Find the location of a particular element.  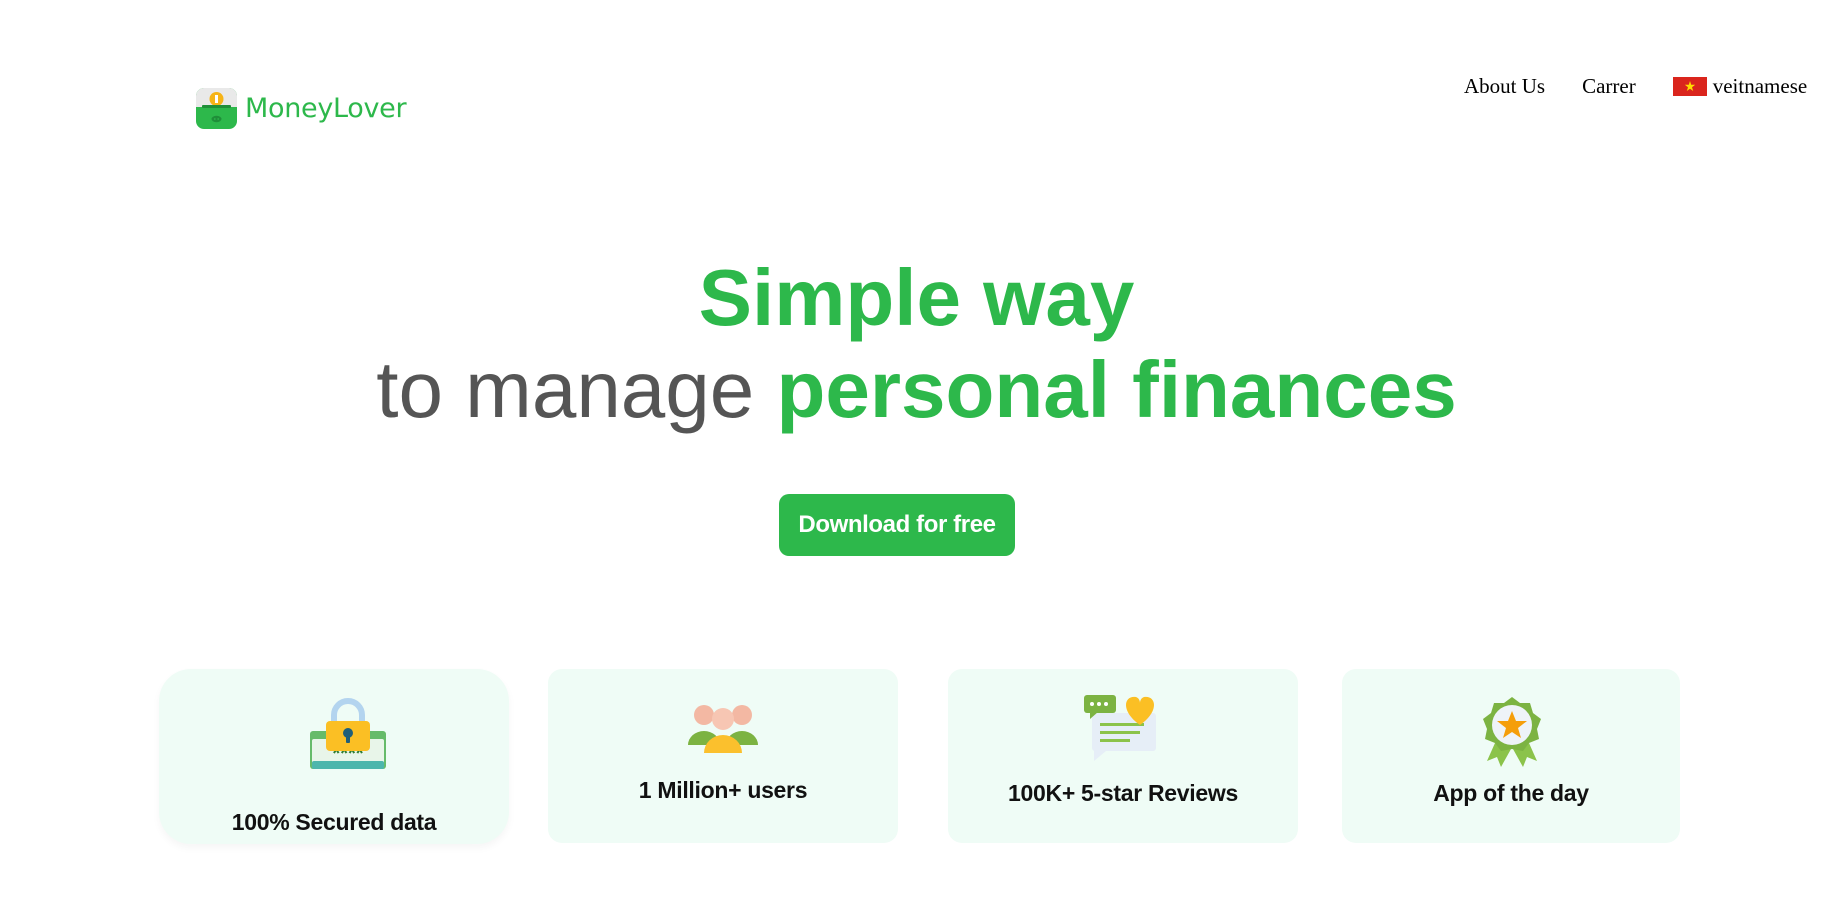

hero-title-line2: to manage personal finances is located at coordinates (916, 390).